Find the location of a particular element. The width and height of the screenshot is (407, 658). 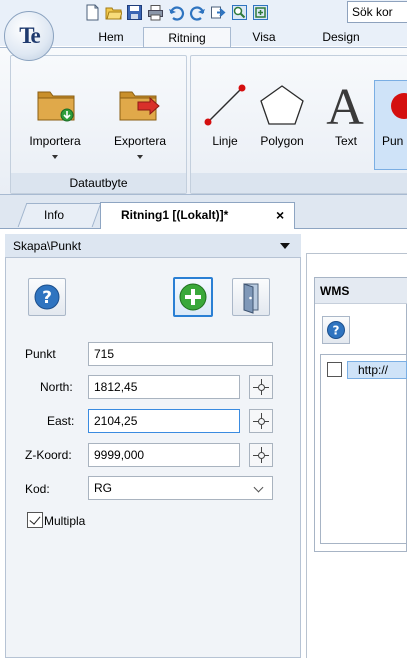

panel-dropdown-icon is located at coordinates (285, 246).